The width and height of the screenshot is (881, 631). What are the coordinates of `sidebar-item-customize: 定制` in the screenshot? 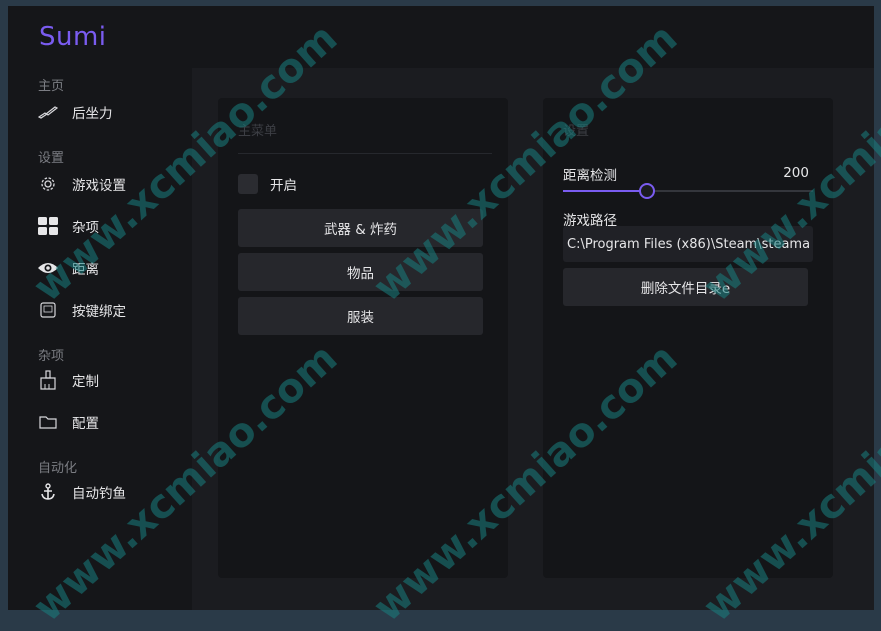 It's located at (109, 380).